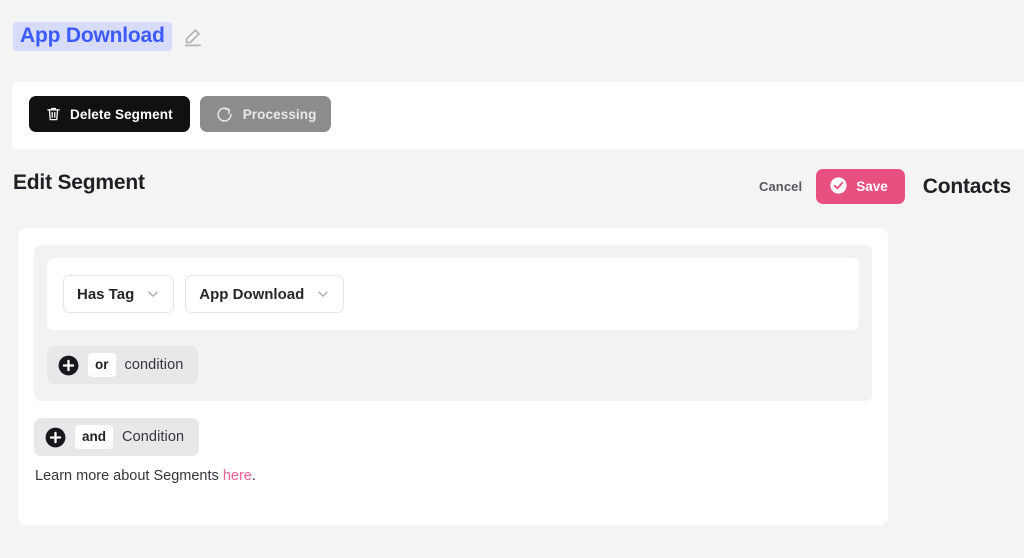  I want to click on refresh-spinner-icon, so click(224, 114).